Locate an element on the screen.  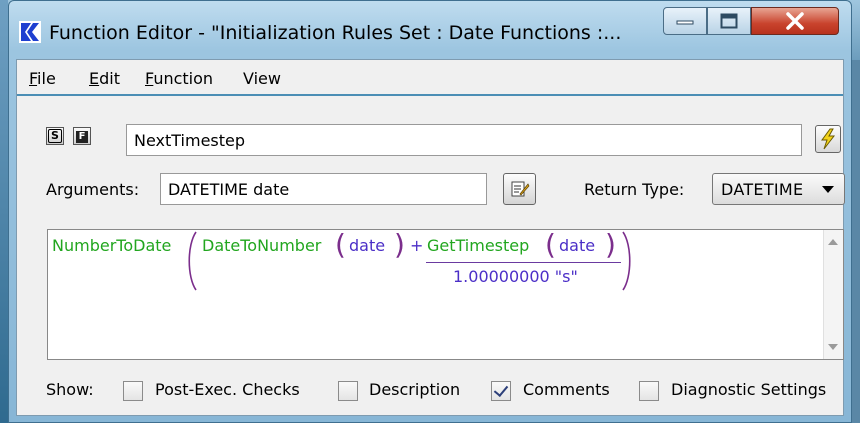
expr-arg-date-2: date is located at coordinates (577, 245).